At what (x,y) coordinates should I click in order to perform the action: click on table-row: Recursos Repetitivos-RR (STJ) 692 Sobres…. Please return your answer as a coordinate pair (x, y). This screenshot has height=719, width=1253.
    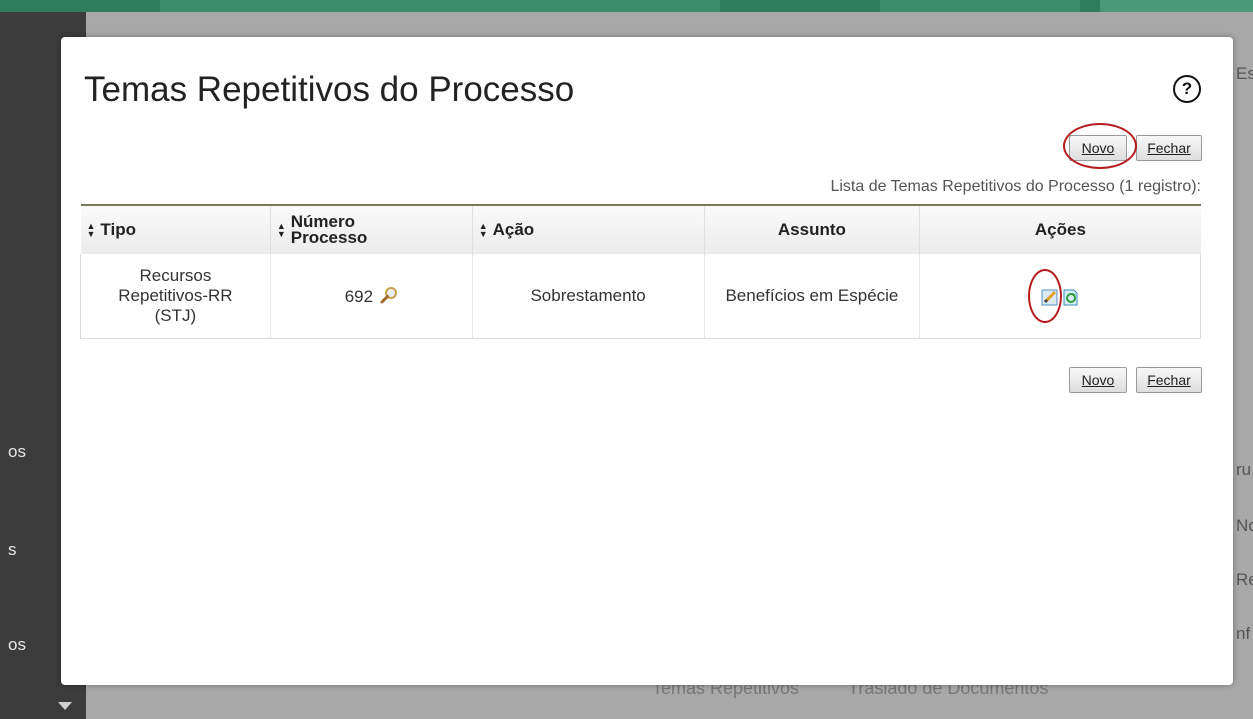
    Looking at the image, I should click on (640, 296).